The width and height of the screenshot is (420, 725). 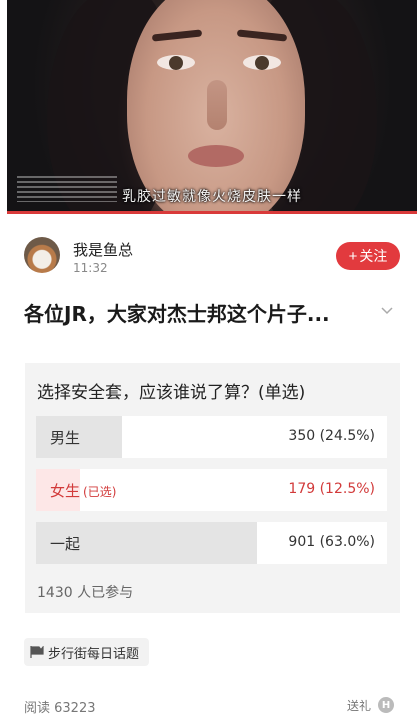 What do you see at coordinates (42, 255) in the screenshot?
I see `avatar` at bounding box center [42, 255].